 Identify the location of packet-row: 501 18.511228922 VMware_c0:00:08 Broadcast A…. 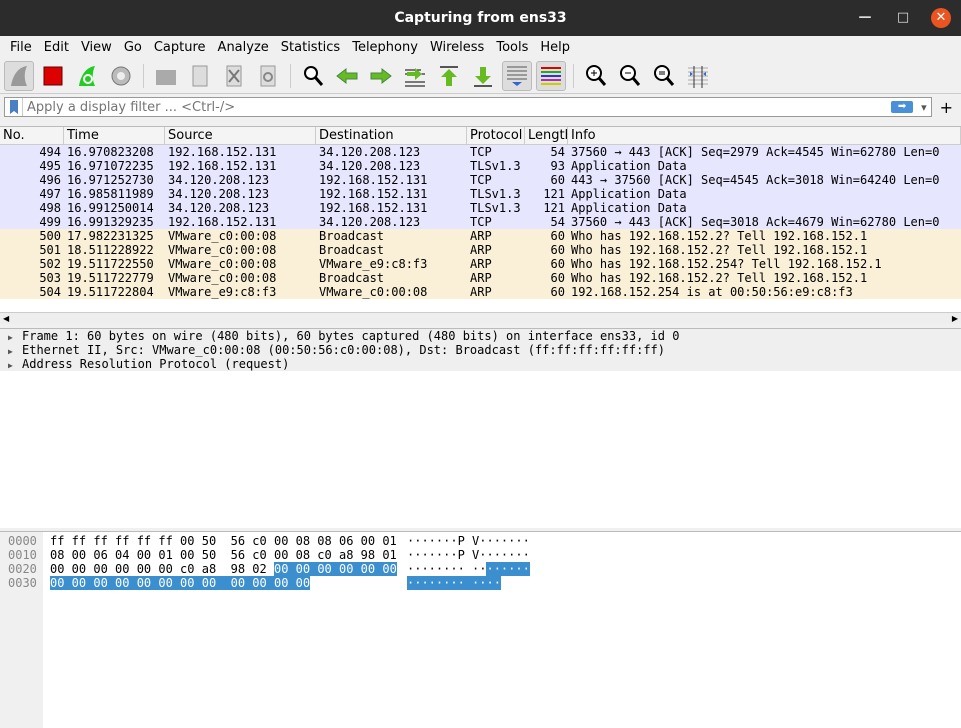
(480, 250).